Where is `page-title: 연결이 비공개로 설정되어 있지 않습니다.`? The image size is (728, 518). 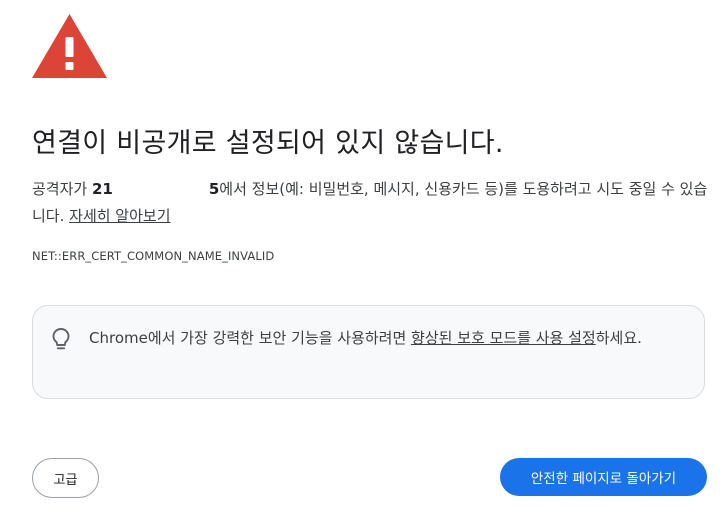
page-title: 연결이 비공개로 설정되어 있지 않습니다. is located at coordinates (268, 143).